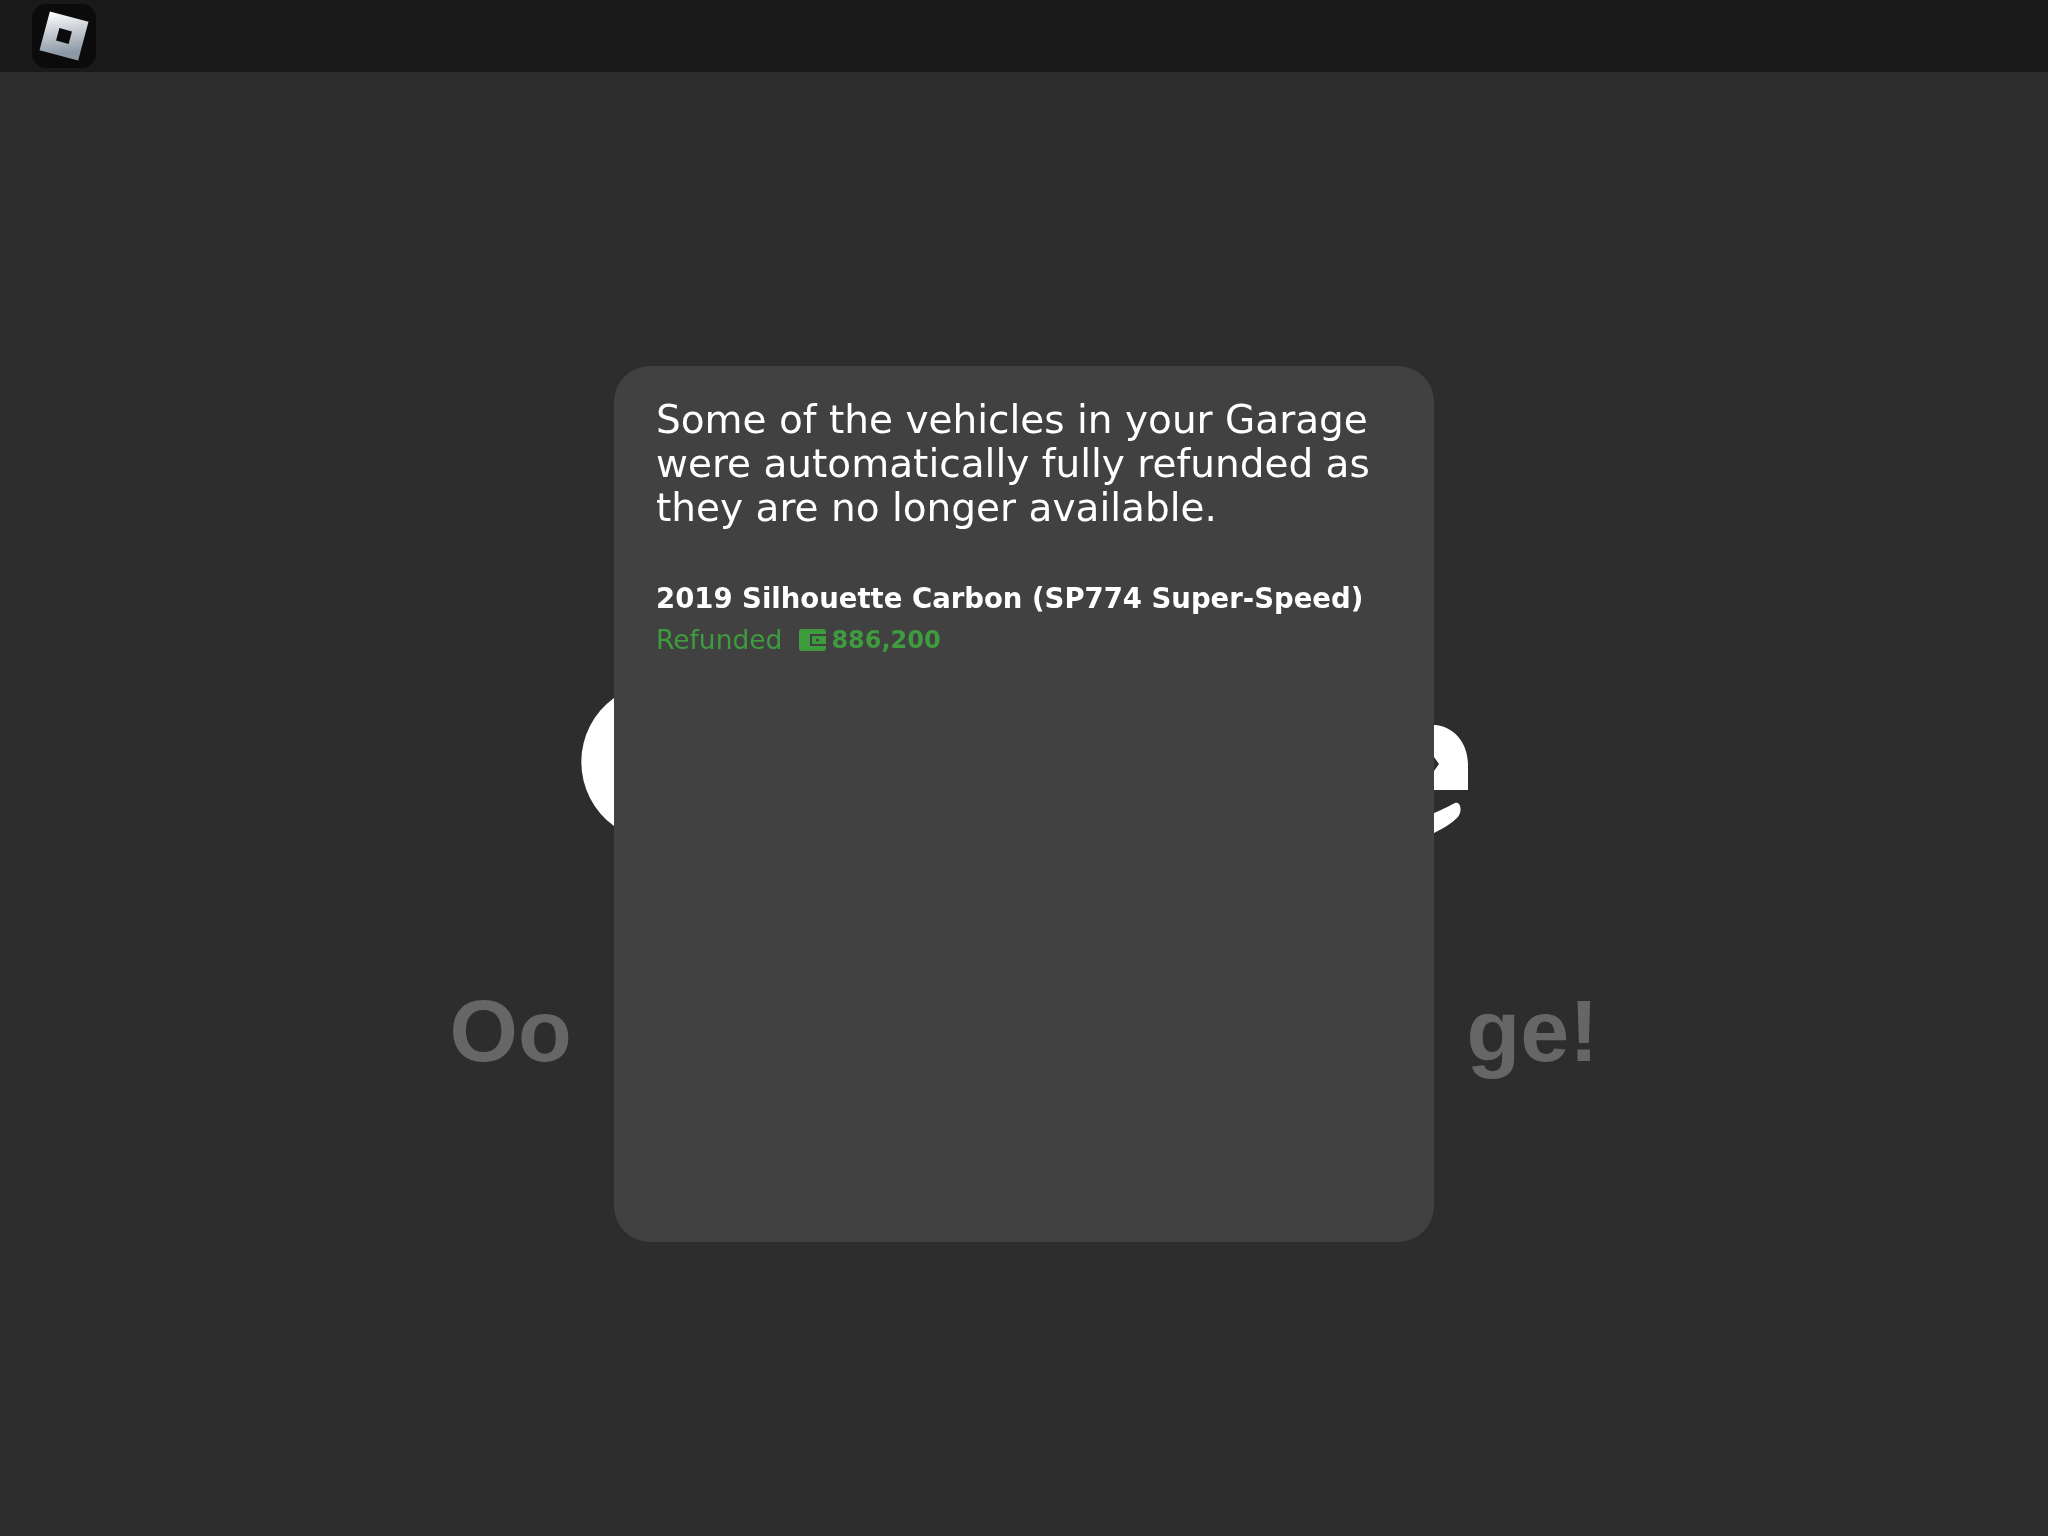 The height and width of the screenshot is (1536, 2048). What do you see at coordinates (1013, 464) in the screenshot?
I see `dialog-message: Some of the vehicles in your Garage were automatically fully refunded as they are no longer available.` at bounding box center [1013, 464].